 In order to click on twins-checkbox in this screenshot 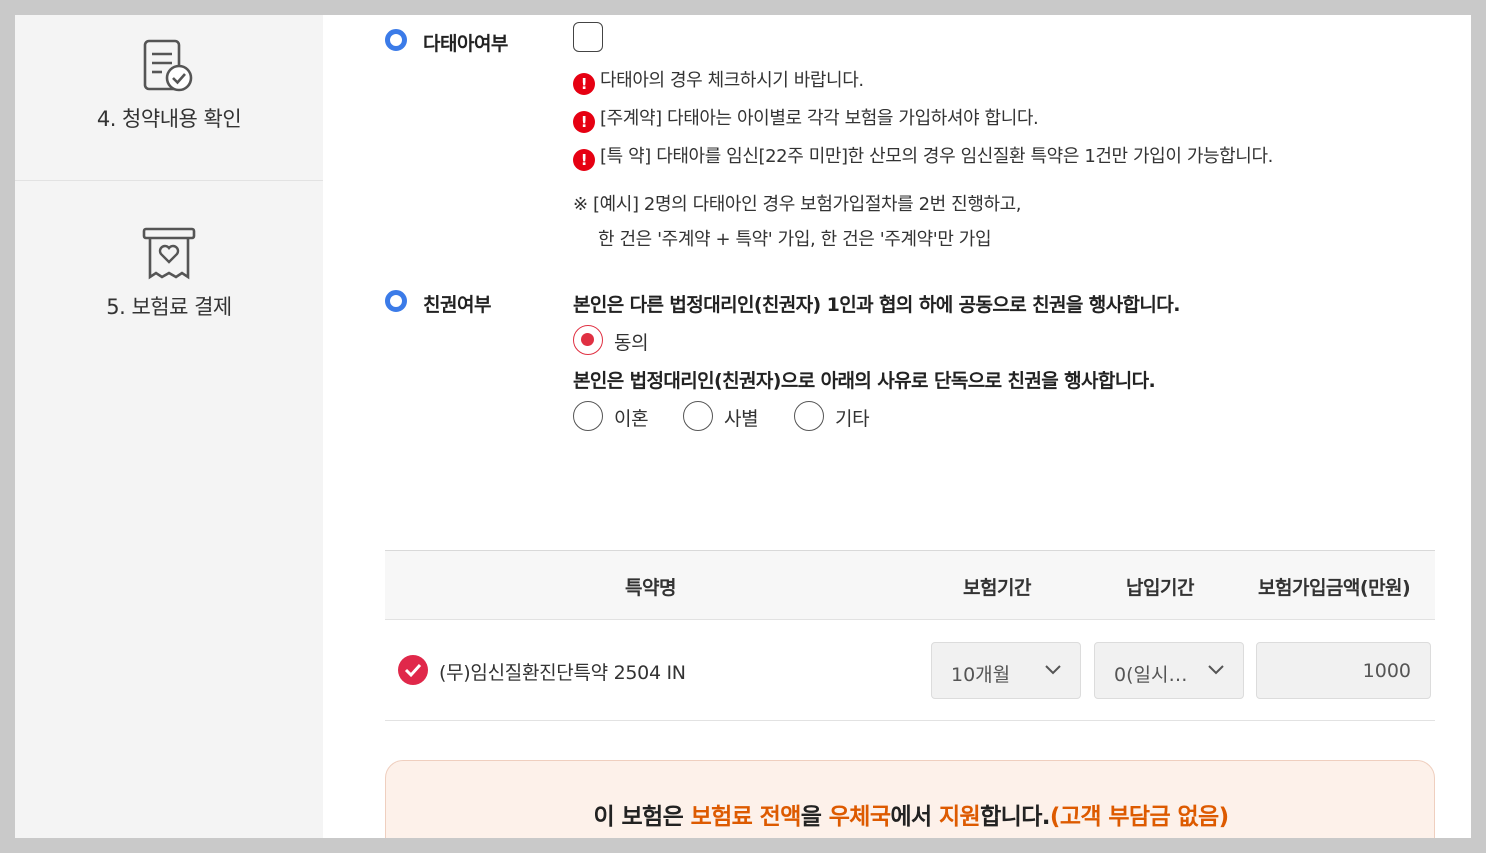, I will do `click(588, 37)`.